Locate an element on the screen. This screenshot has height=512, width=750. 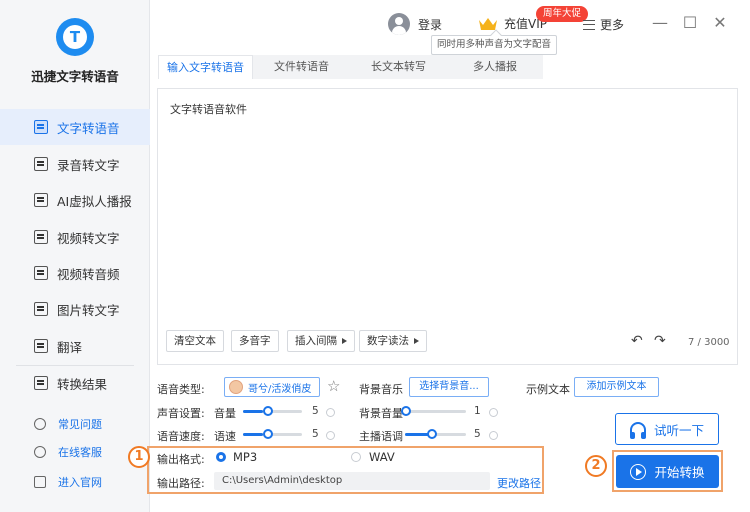
app-name: 迅捷文字转语音 is located at coordinates (75, 76).